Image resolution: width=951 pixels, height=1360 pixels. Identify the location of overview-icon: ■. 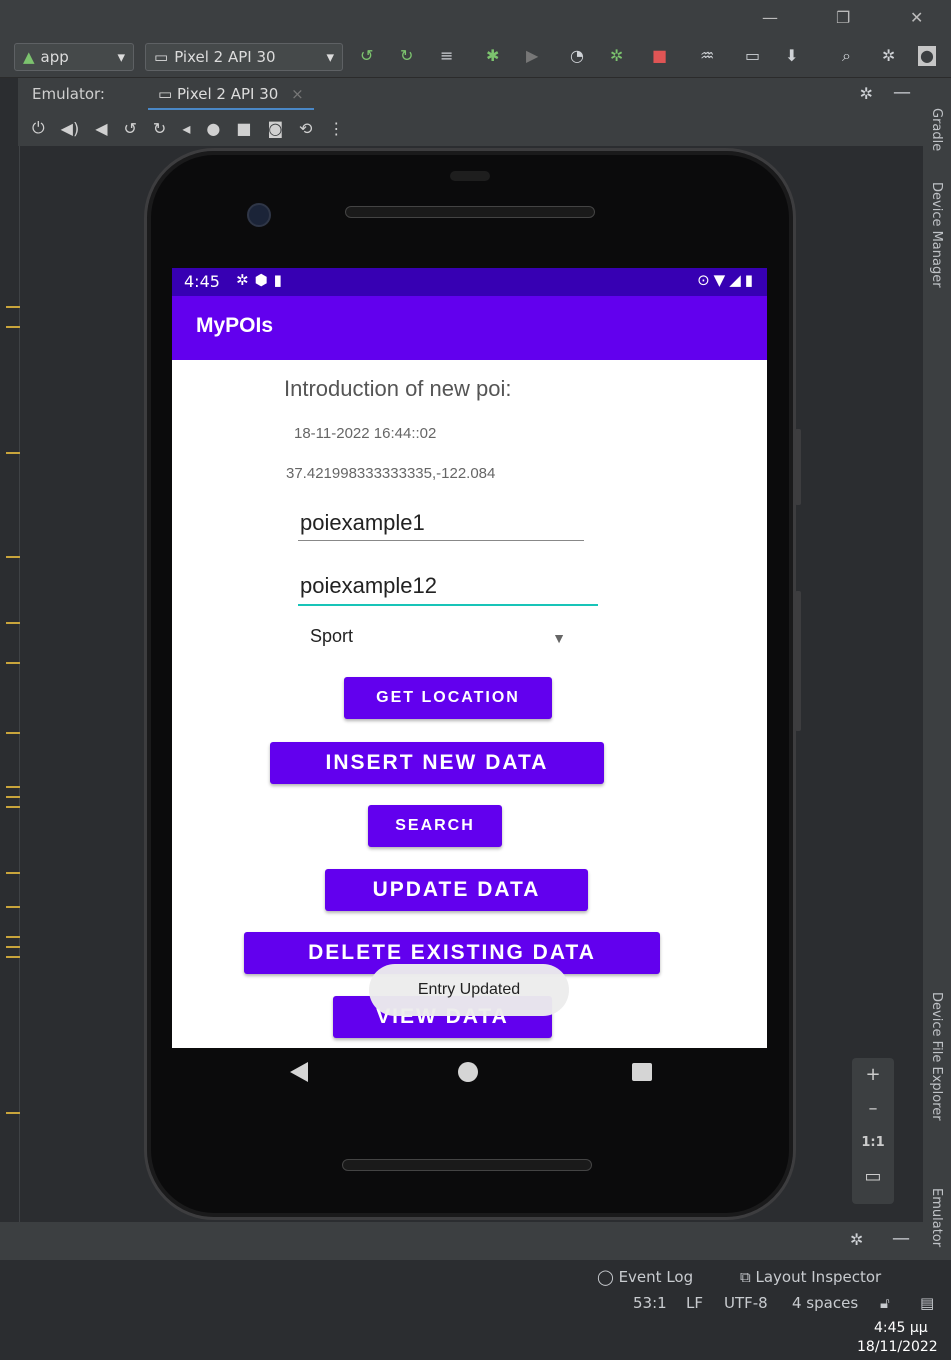
(243, 128).